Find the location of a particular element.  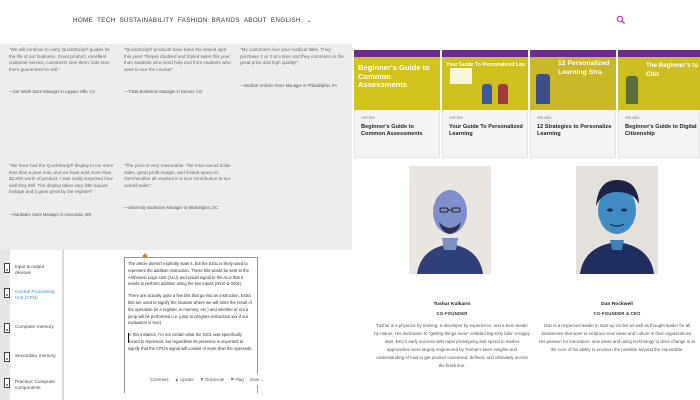

more-label: more is located at coordinates (254, 379).